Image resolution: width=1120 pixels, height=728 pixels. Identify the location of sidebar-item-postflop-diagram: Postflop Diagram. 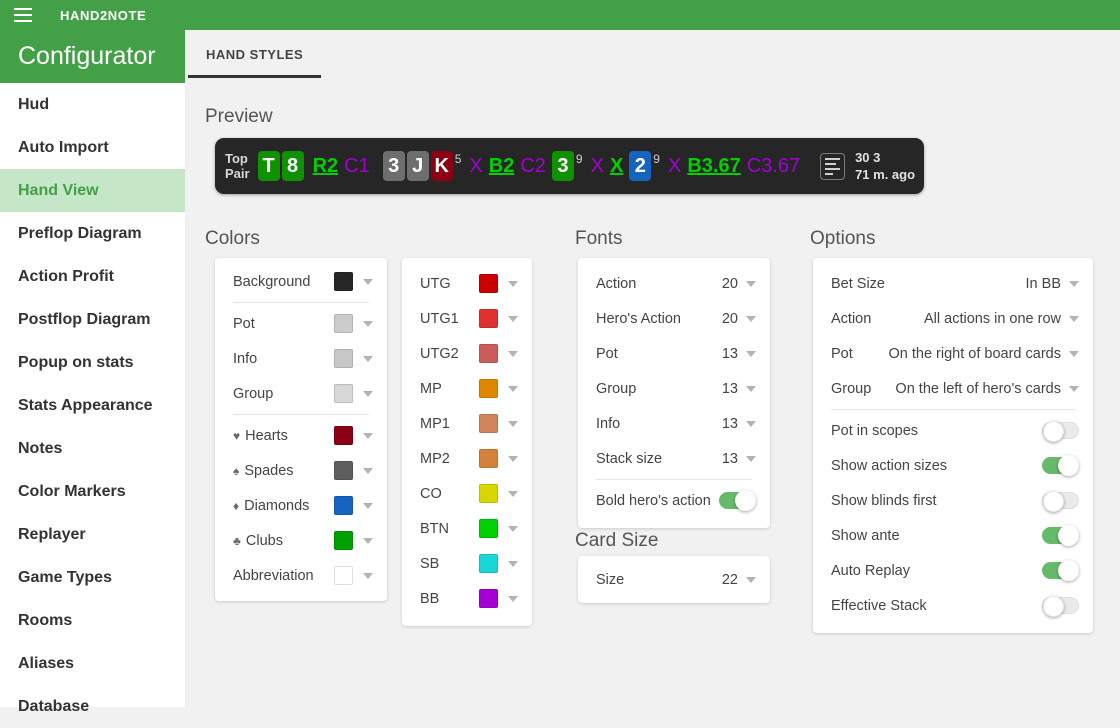
(92, 319).